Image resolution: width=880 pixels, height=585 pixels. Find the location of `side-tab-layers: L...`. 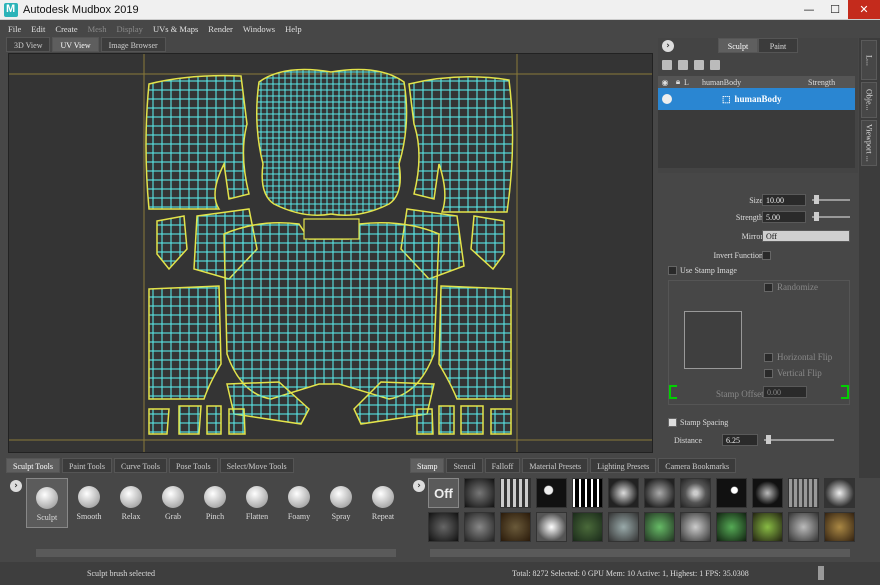

side-tab-layers: L... is located at coordinates (869, 60).